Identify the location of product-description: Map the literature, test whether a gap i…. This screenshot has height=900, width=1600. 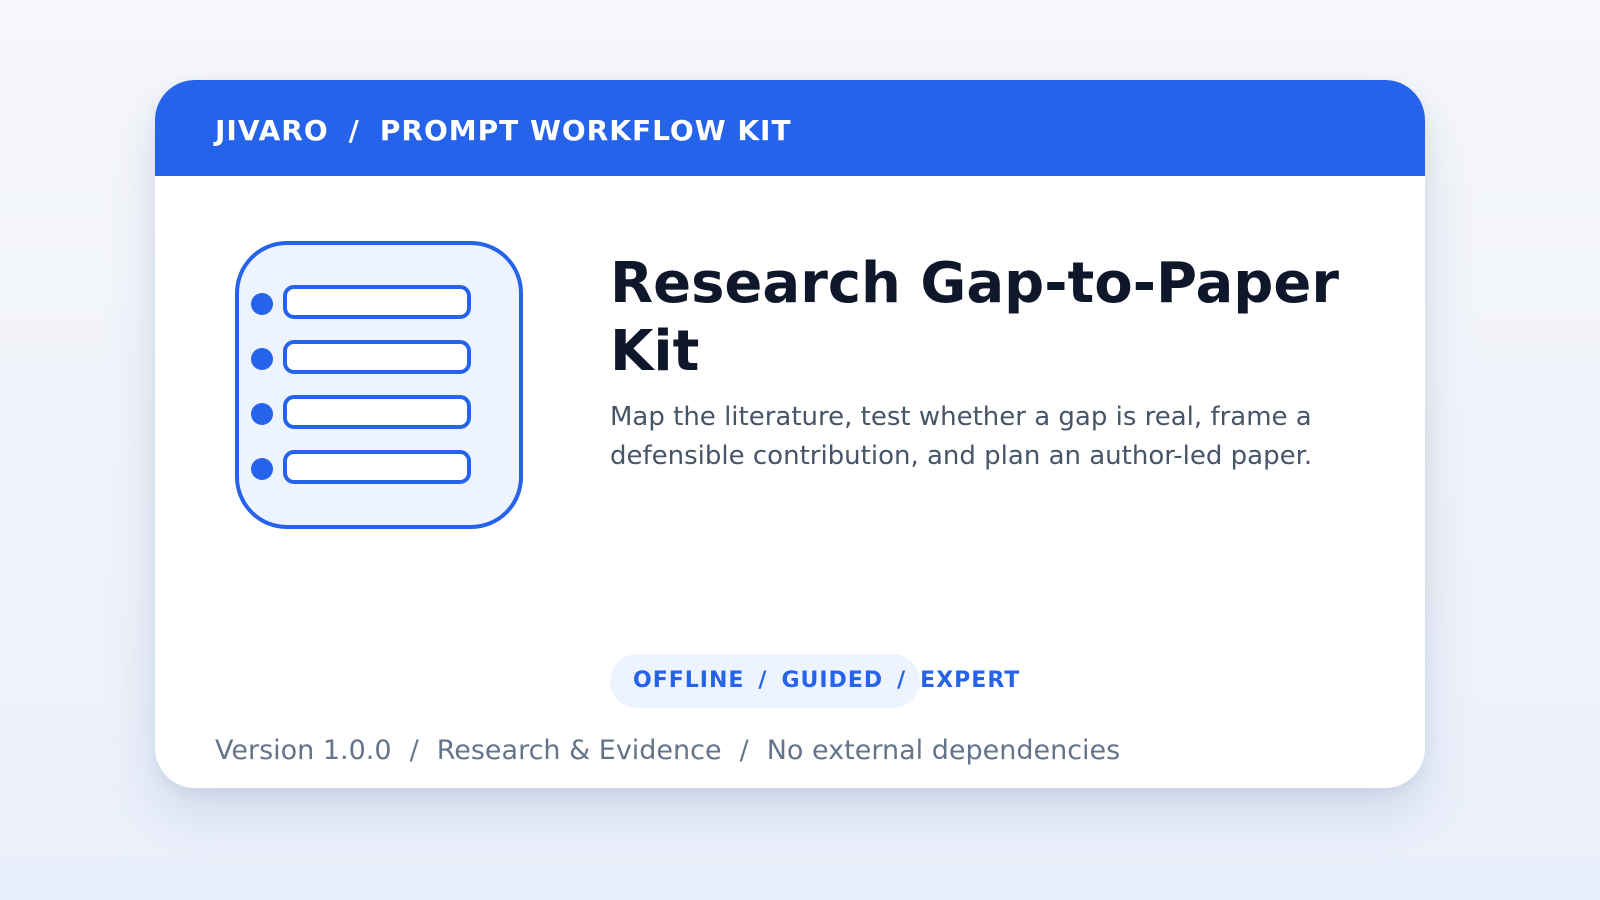
(961, 436).